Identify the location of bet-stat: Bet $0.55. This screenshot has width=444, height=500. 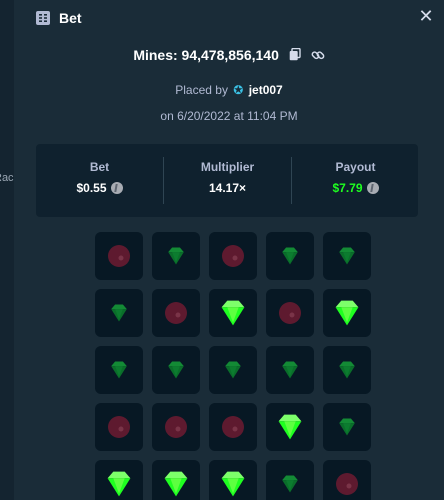
(99, 180).